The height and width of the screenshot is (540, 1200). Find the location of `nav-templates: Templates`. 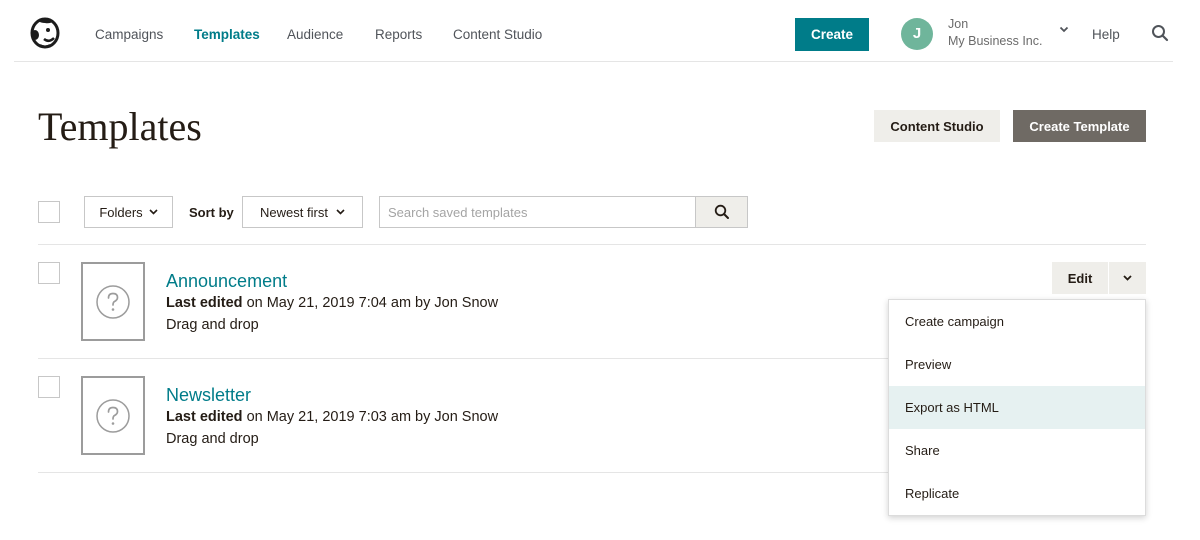

nav-templates: Templates is located at coordinates (227, 34).